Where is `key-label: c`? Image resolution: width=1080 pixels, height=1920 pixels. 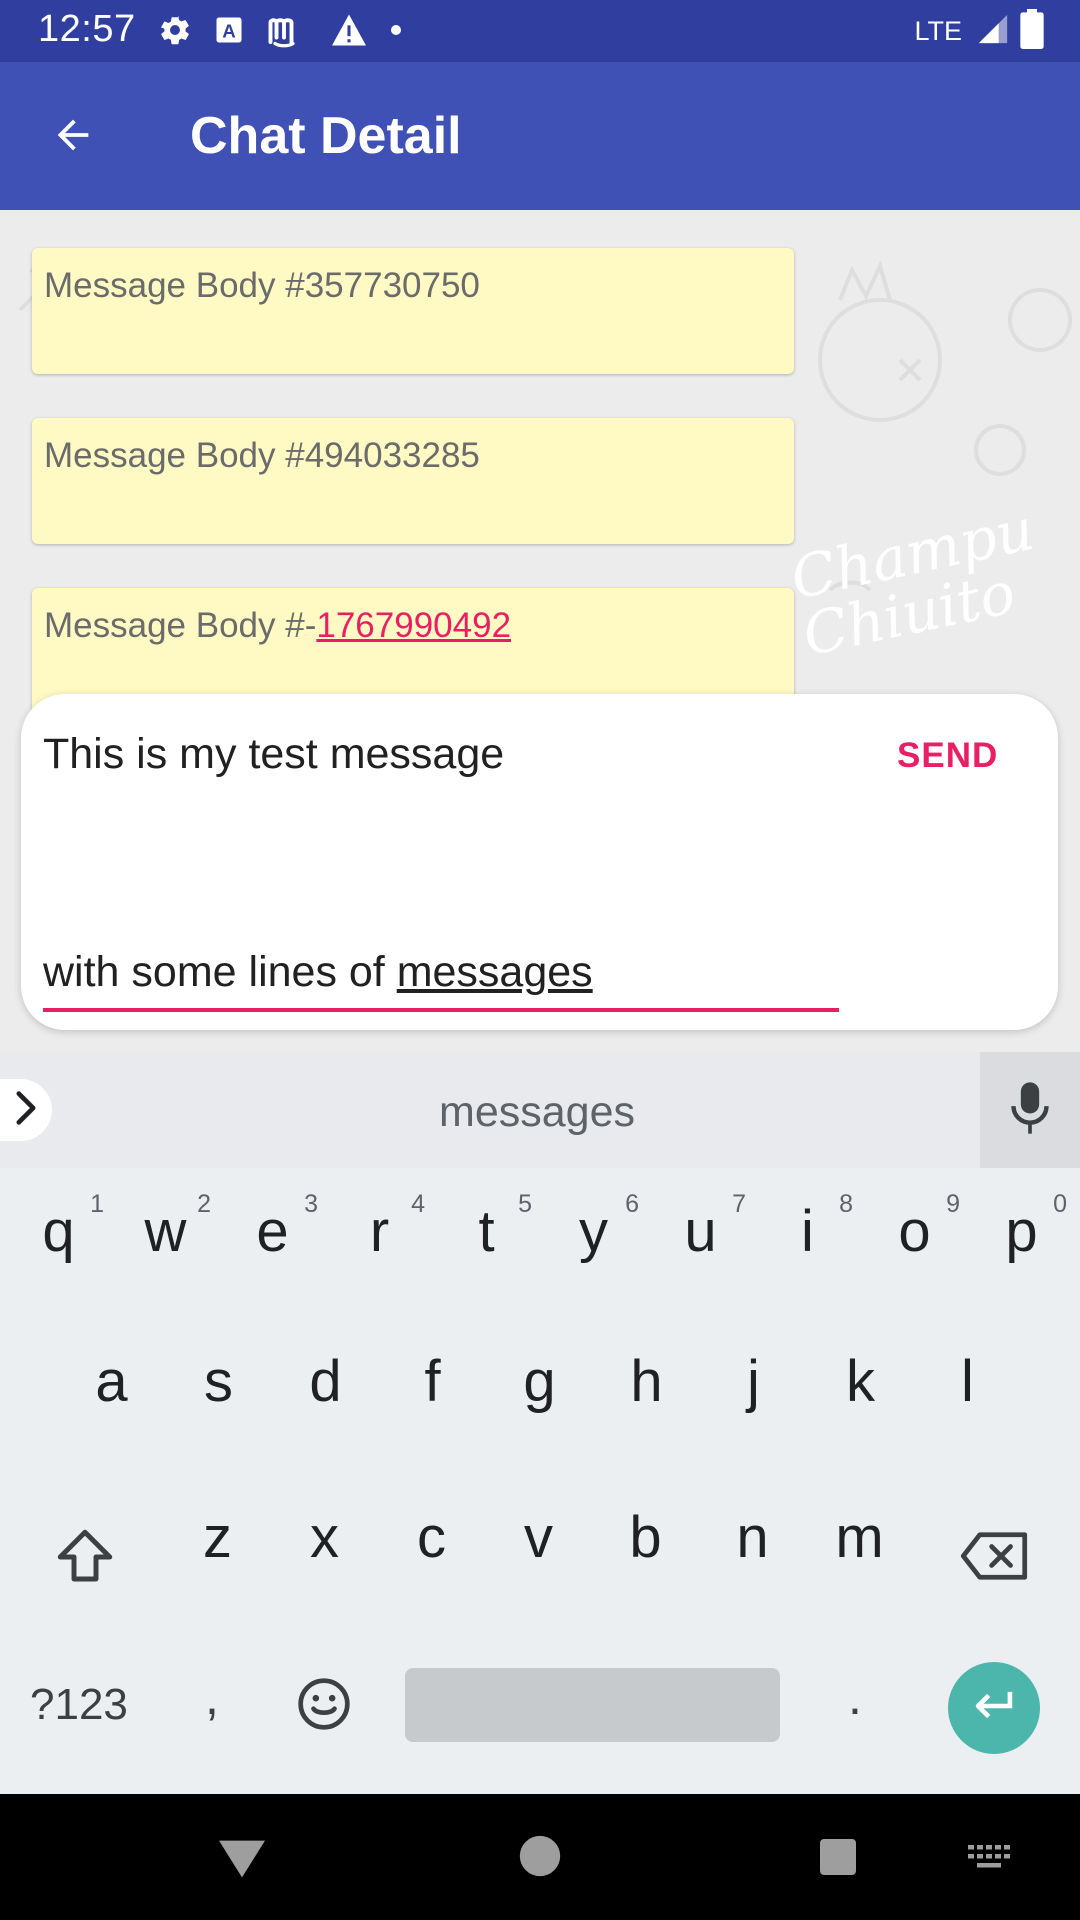
key-label: c is located at coordinates (431, 1537).